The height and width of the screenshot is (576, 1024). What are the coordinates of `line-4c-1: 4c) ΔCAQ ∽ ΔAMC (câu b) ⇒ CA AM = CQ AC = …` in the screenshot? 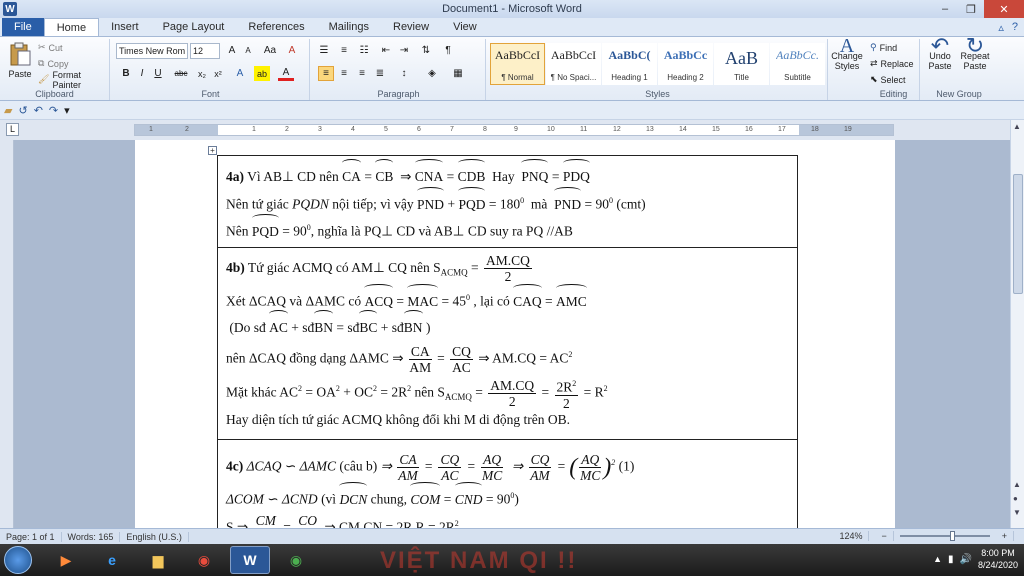 It's located at (507, 463).